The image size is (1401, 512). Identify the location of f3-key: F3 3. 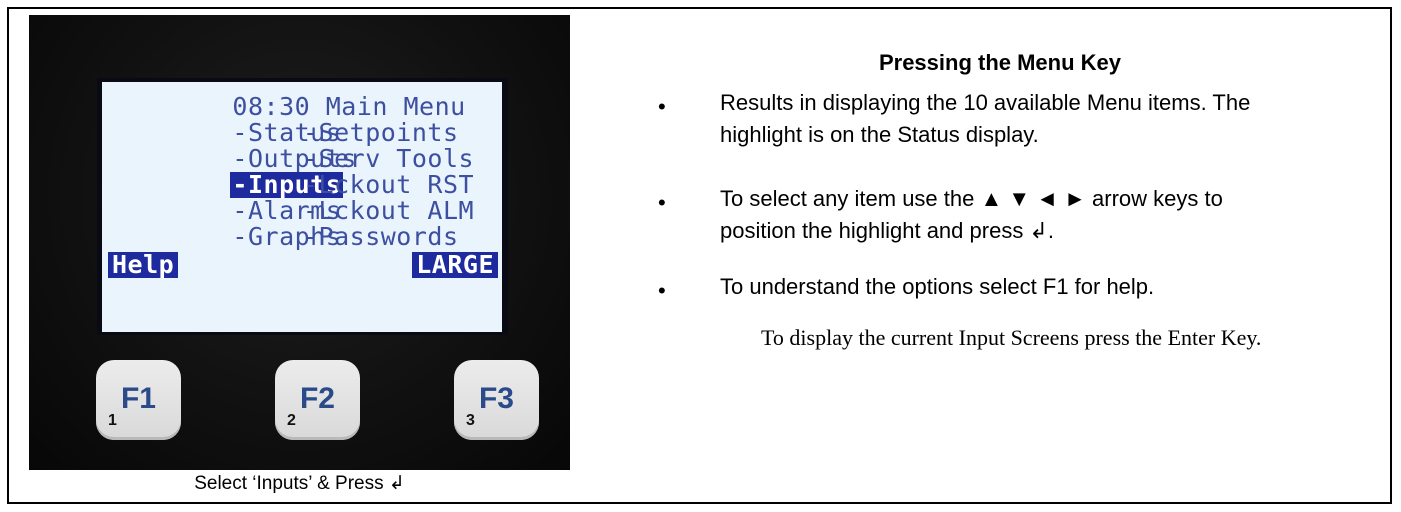
(496, 400).